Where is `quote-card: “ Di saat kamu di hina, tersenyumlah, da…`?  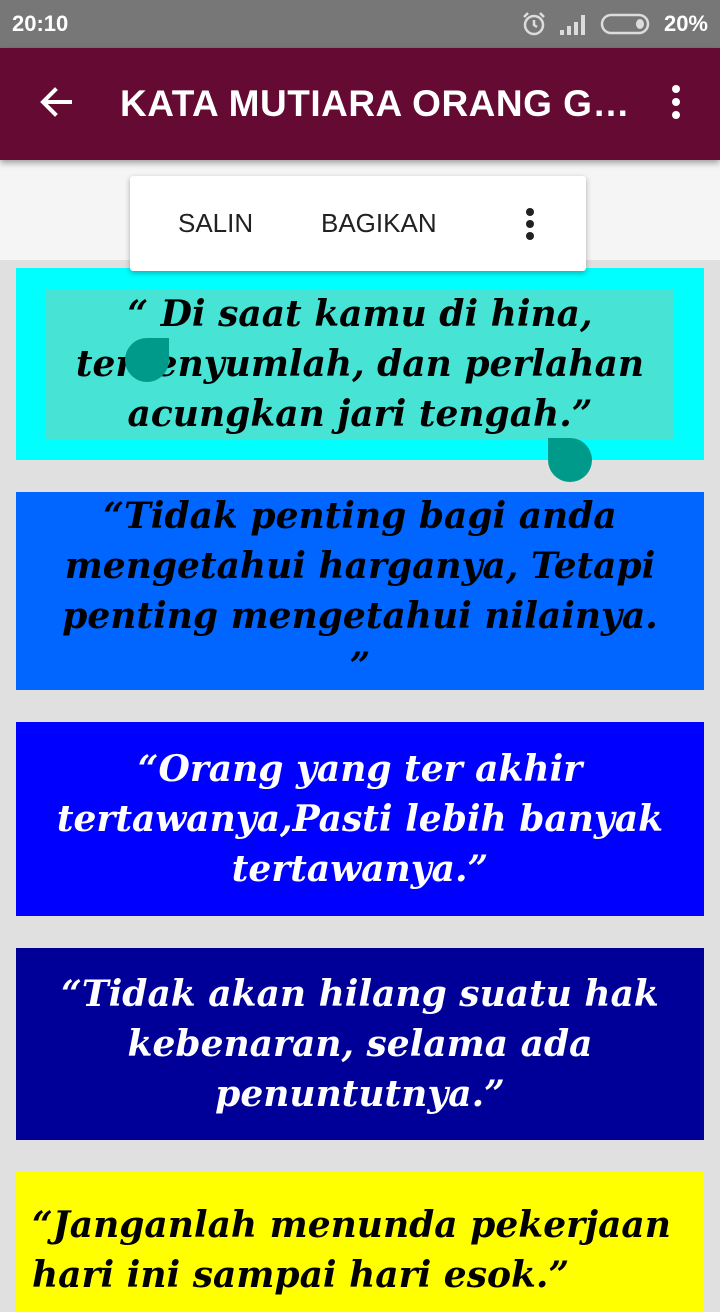 quote-card: “ Di saat kamu di hina, tersenyumlah, da… is located at coordinates (360, 364).